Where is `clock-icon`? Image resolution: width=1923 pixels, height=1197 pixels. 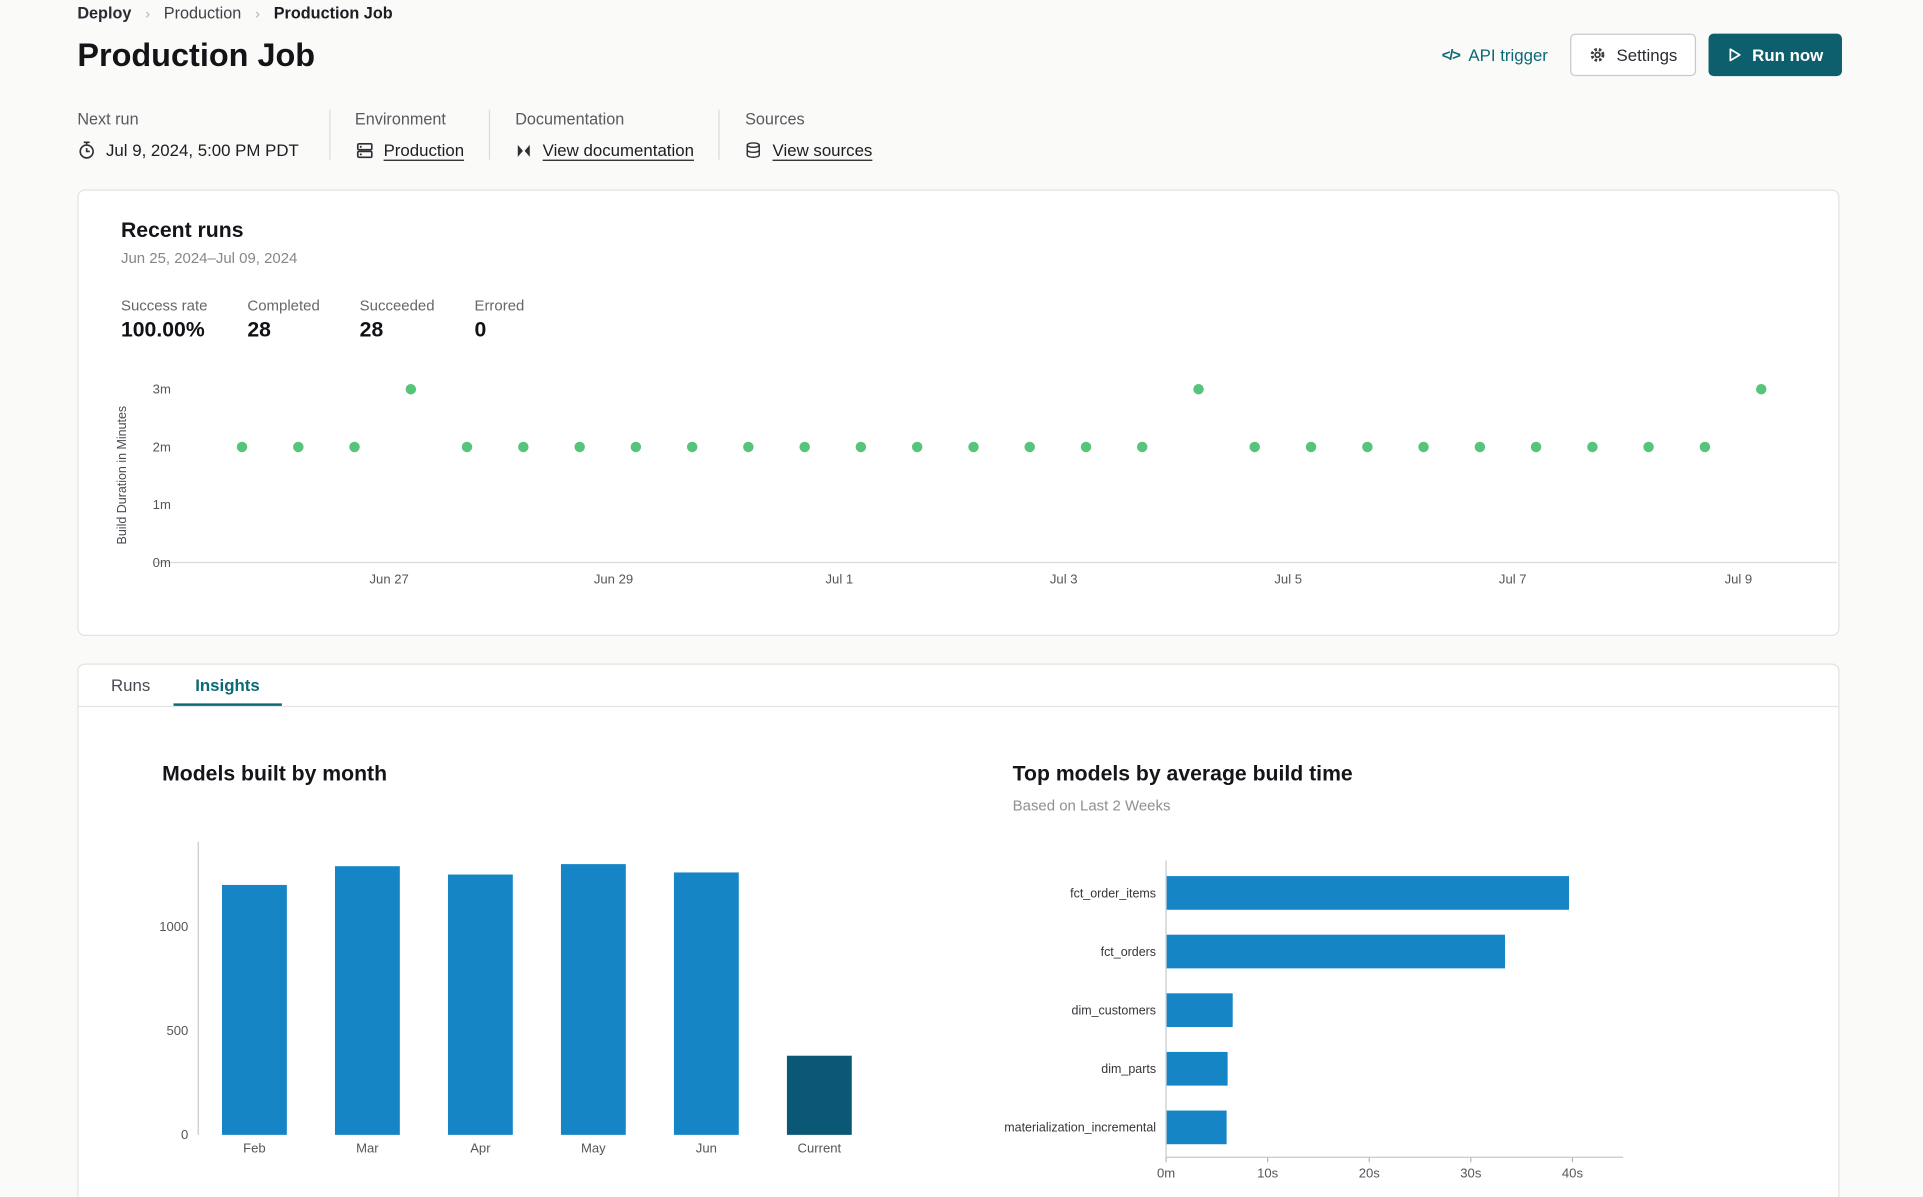 clock-icon is located at coordinates (86, 150).